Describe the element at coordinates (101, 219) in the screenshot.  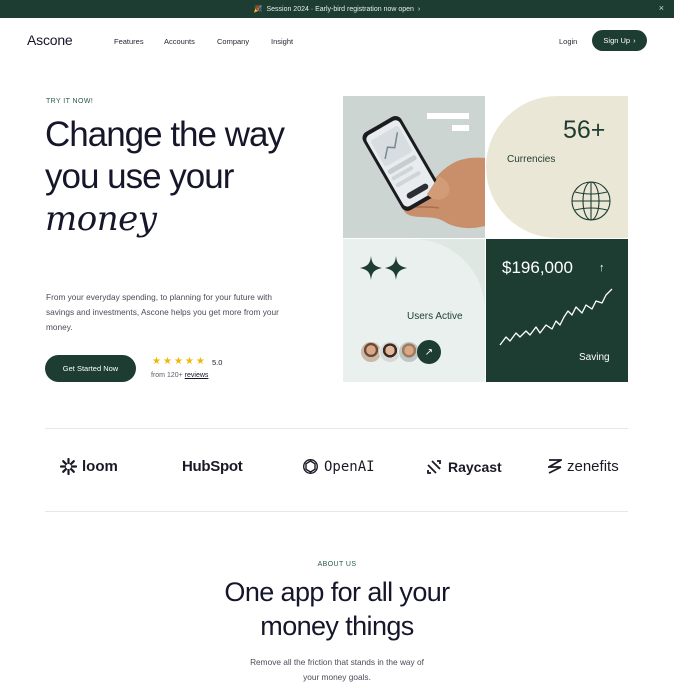
I see `headline-line-3: money` at that location.